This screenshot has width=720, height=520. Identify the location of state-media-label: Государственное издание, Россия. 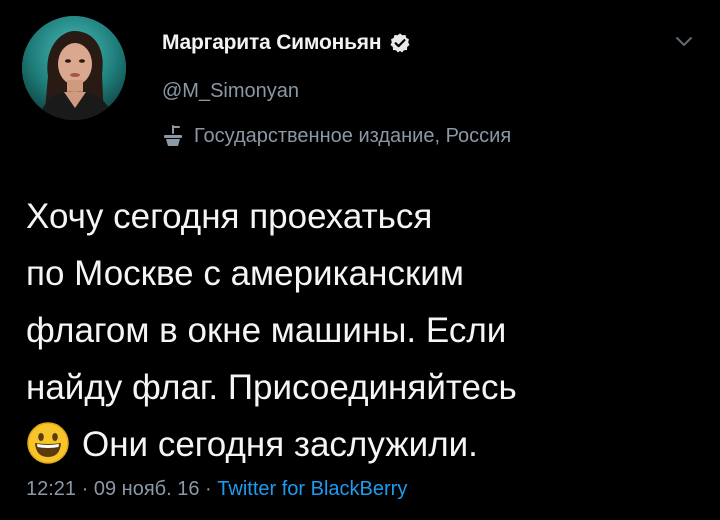
(336, 136).